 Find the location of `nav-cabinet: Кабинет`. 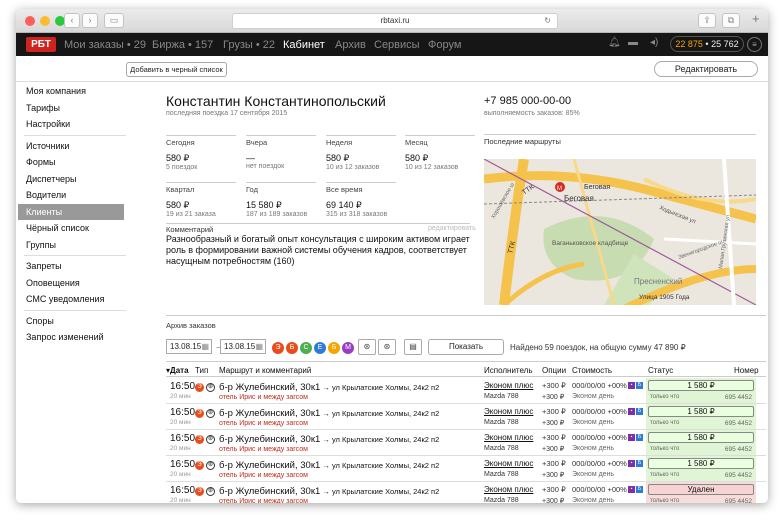

nav-cabinet: Кабинет is located at coordinates (304, 45).